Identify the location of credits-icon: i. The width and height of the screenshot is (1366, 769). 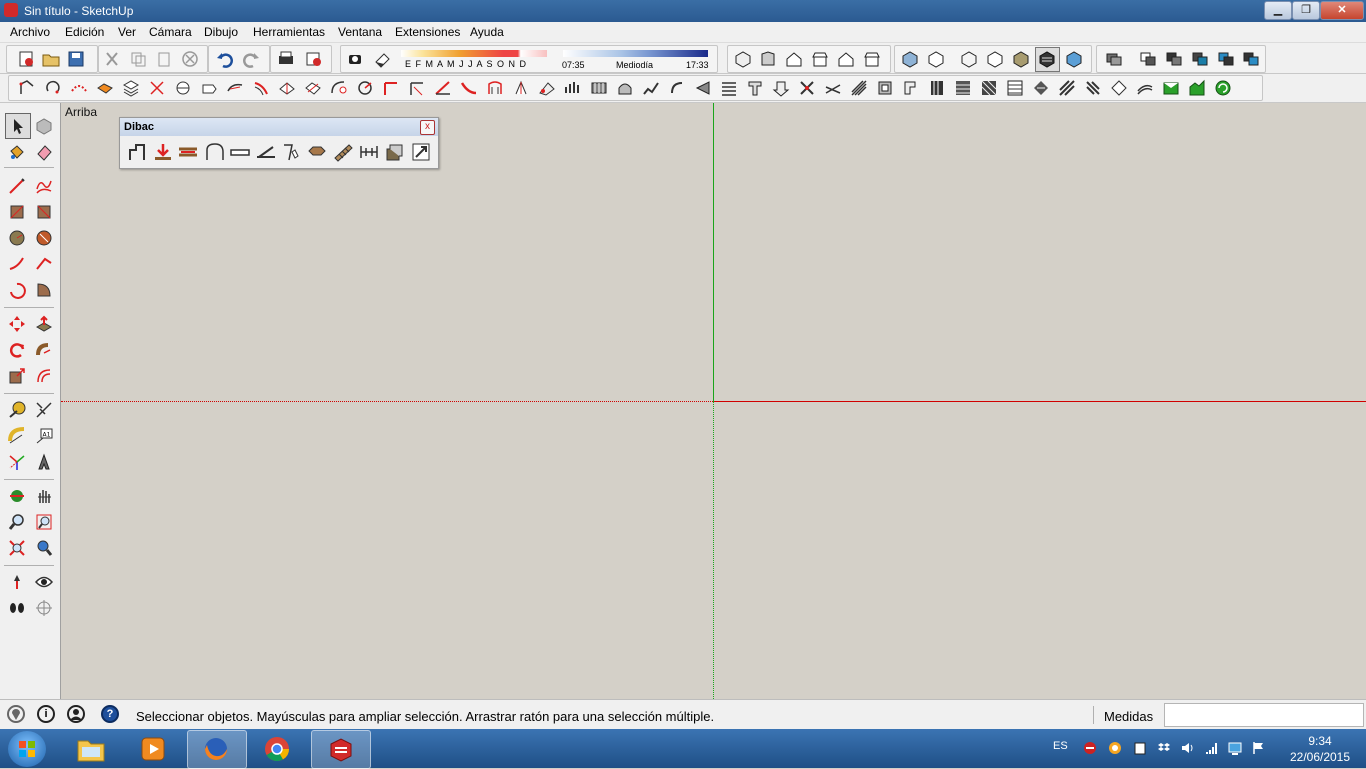
(46, 714).